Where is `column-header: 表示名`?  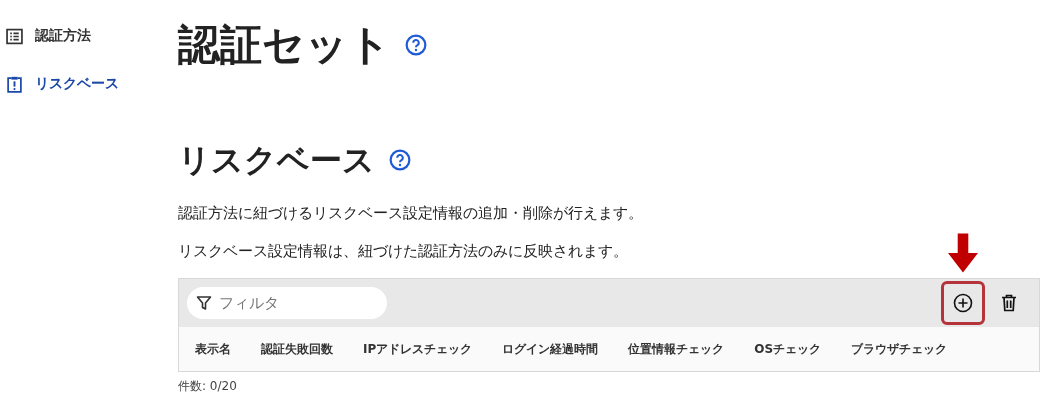
column-header: 表示名 is located at coordinates (213, 349).